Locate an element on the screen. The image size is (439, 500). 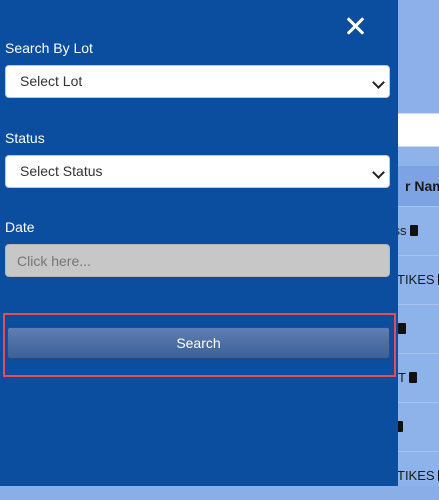
search-button: Search is located at coordinates (198, 343).